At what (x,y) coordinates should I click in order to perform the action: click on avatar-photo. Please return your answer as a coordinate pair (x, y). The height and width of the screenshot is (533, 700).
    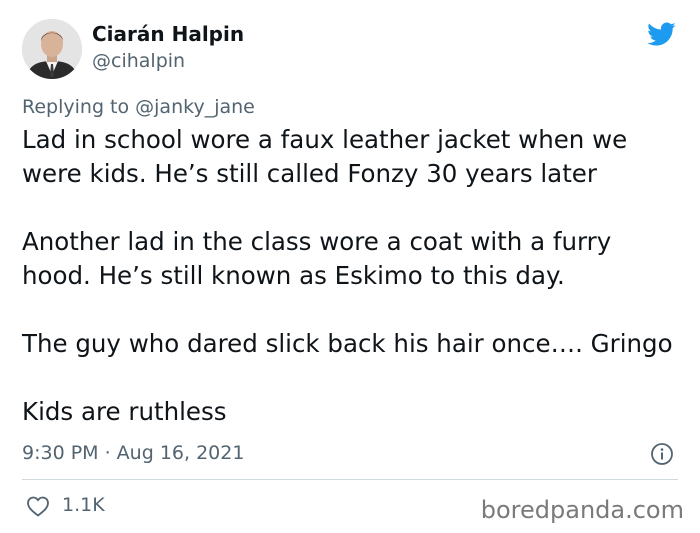
    Looking at the image, I should click on (52, 49).